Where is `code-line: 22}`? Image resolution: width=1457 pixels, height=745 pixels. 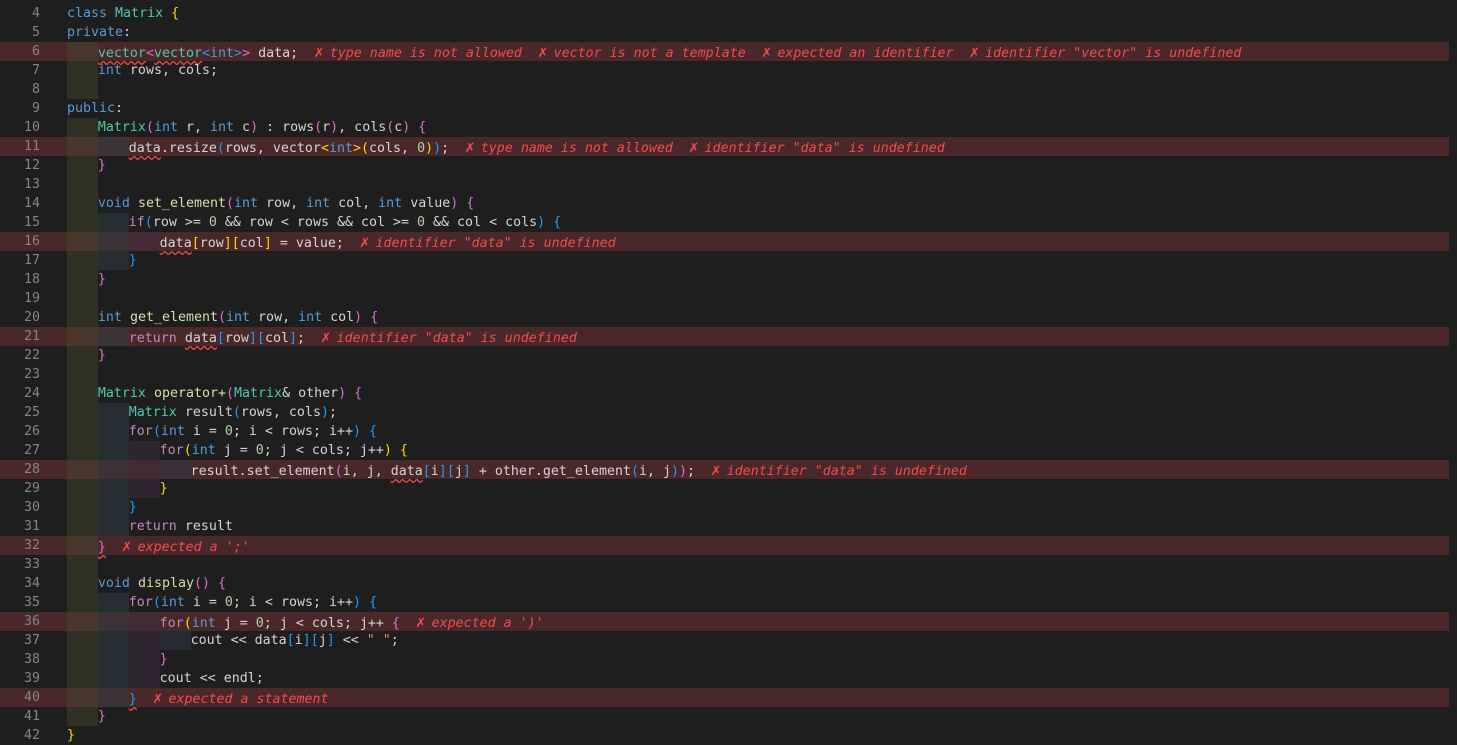
code-line: 22} is located at coordinates (724, 355).